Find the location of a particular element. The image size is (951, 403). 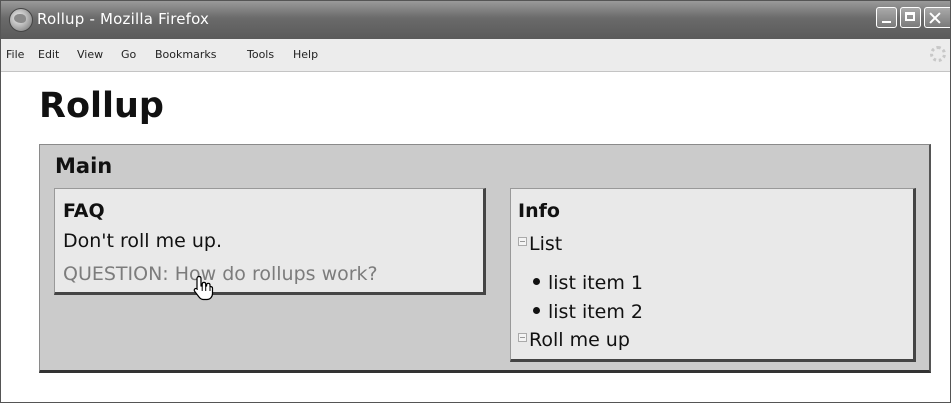

list-toggle-label: List is located at coordinates (546, 244).